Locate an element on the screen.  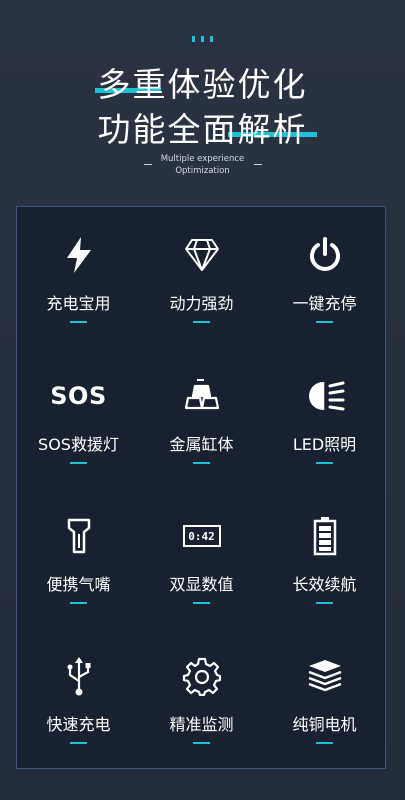
feature-fast-charge: 快速充电 is located at coordinates (78, 698).